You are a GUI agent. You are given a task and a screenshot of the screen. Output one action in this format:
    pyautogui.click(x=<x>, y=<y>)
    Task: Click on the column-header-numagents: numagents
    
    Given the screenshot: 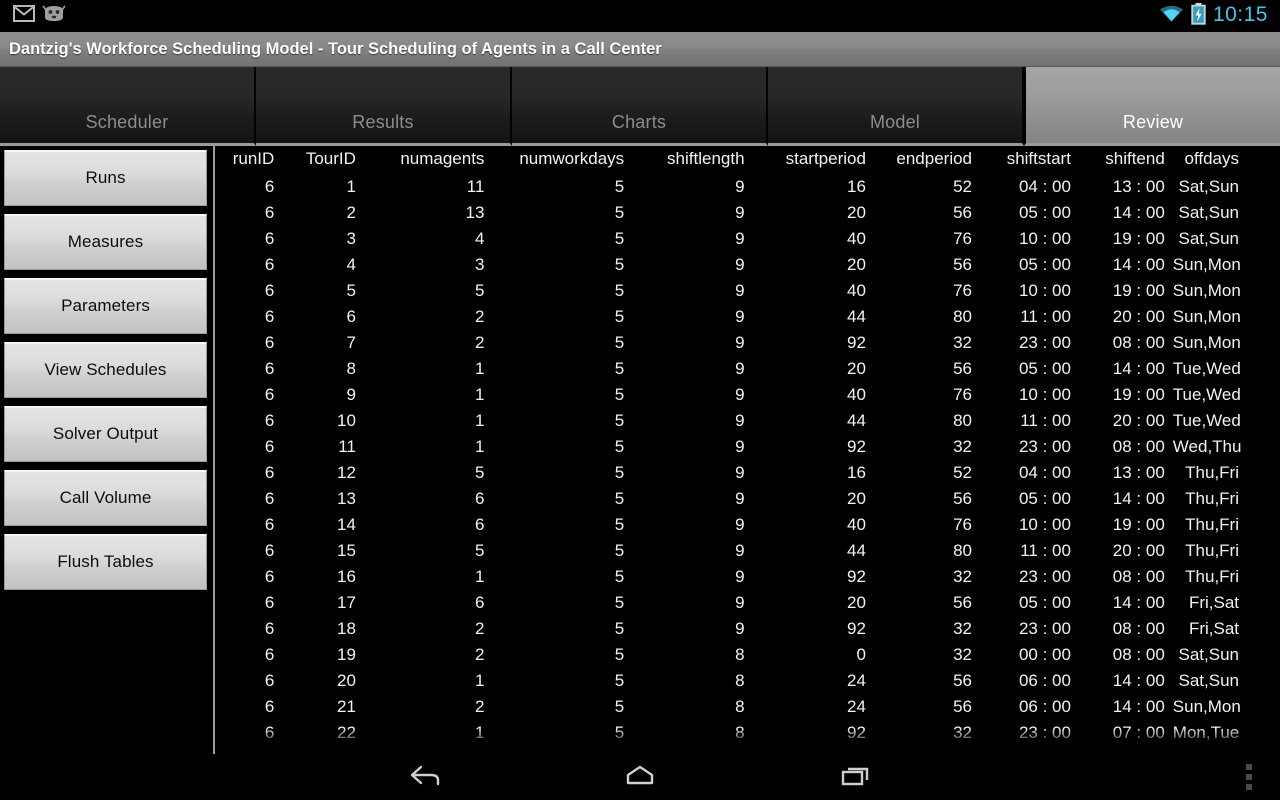 What is the action you would take?
    pyautogui.click(x=442, y=158)
    